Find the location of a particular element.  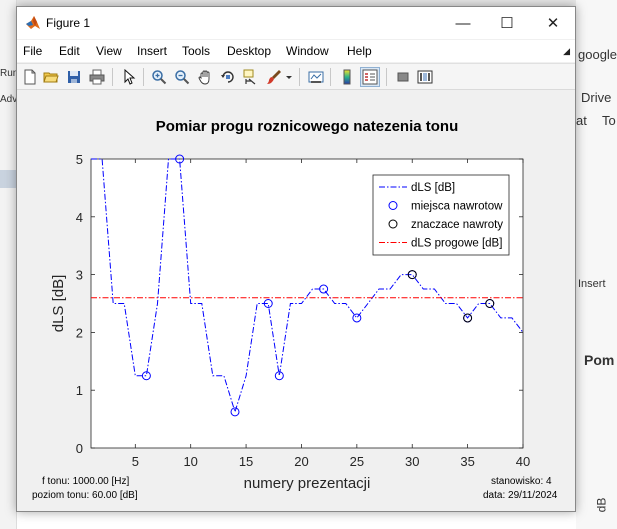

new-figure-icon is located at coordinates (30, 77).